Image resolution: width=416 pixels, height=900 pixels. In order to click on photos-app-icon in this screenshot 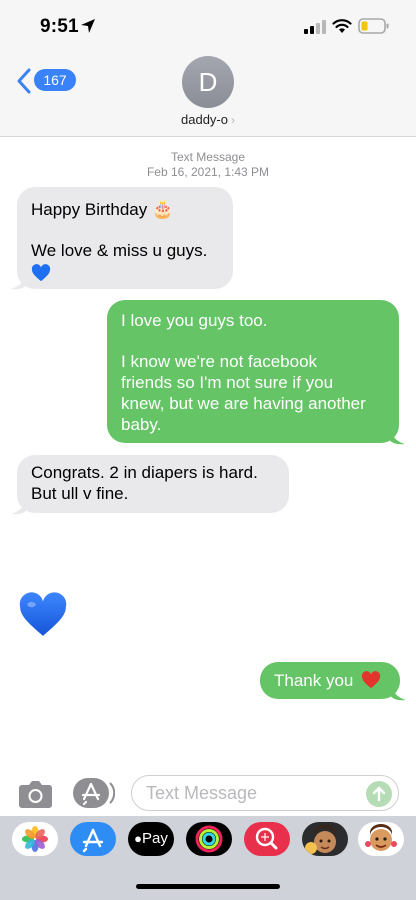, I will do `click(35, 839)`.